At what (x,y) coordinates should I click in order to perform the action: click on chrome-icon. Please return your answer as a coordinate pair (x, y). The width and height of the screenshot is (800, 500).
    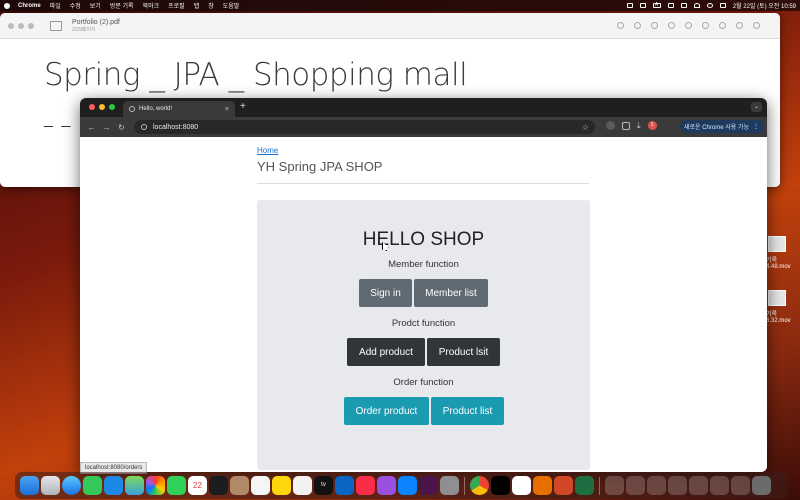
    Looking at the image, I should click on (479, 485).